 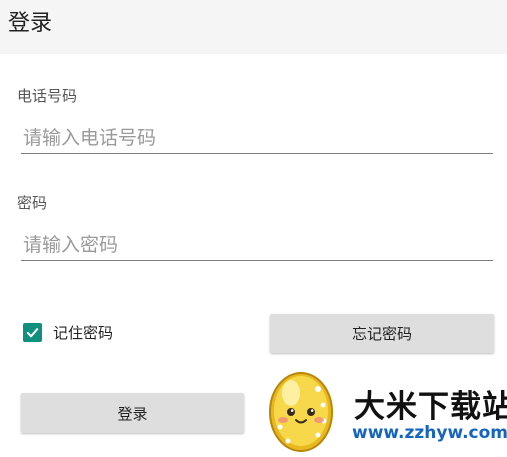 What do you see at coordinates (30, 23) in the screenshot?
I see `page-title: 登录` at bounding box center [30, 23].